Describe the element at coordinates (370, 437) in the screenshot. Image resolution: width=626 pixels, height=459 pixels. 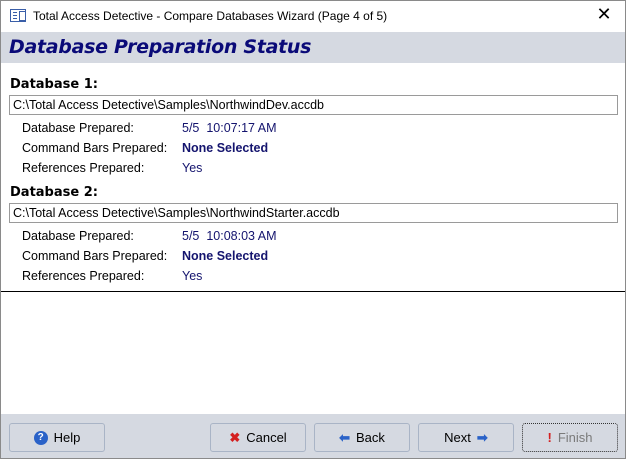
I see `back-label: Back` at that location.